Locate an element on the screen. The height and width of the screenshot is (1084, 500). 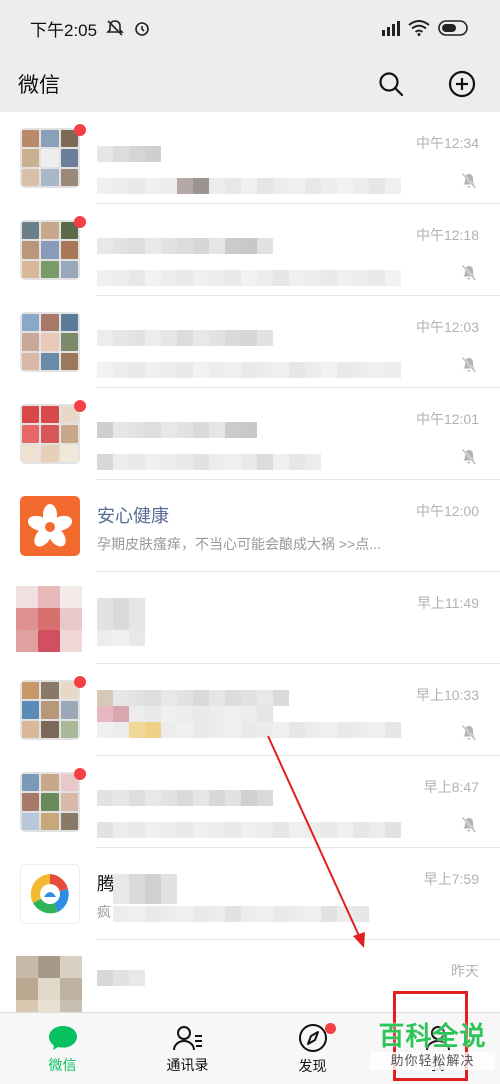
annotation-arrow is located at coordinates (316, 841).